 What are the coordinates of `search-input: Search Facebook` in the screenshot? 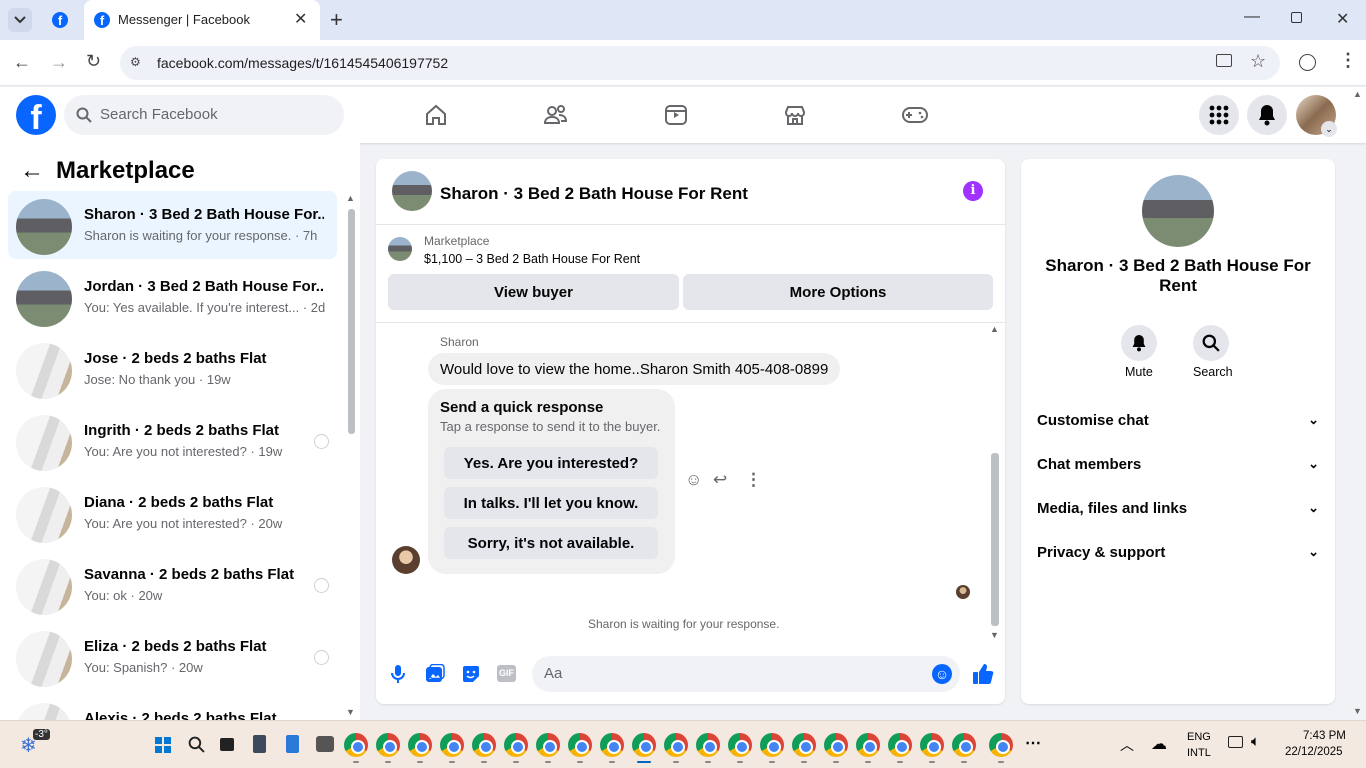 It's located at (159, 114).